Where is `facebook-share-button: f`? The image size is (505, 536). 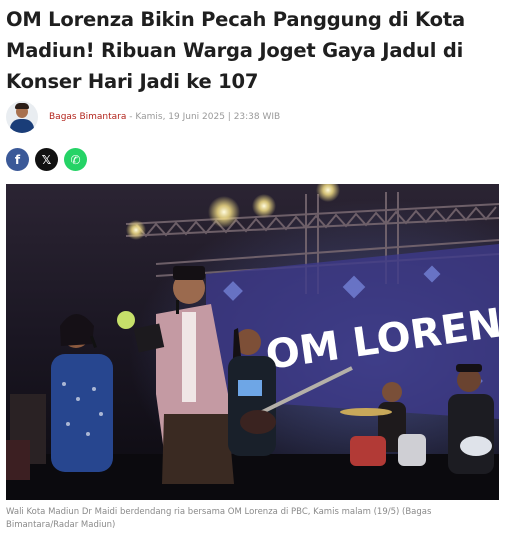 facebook-share-button: f is located at coordinates (17, 159).